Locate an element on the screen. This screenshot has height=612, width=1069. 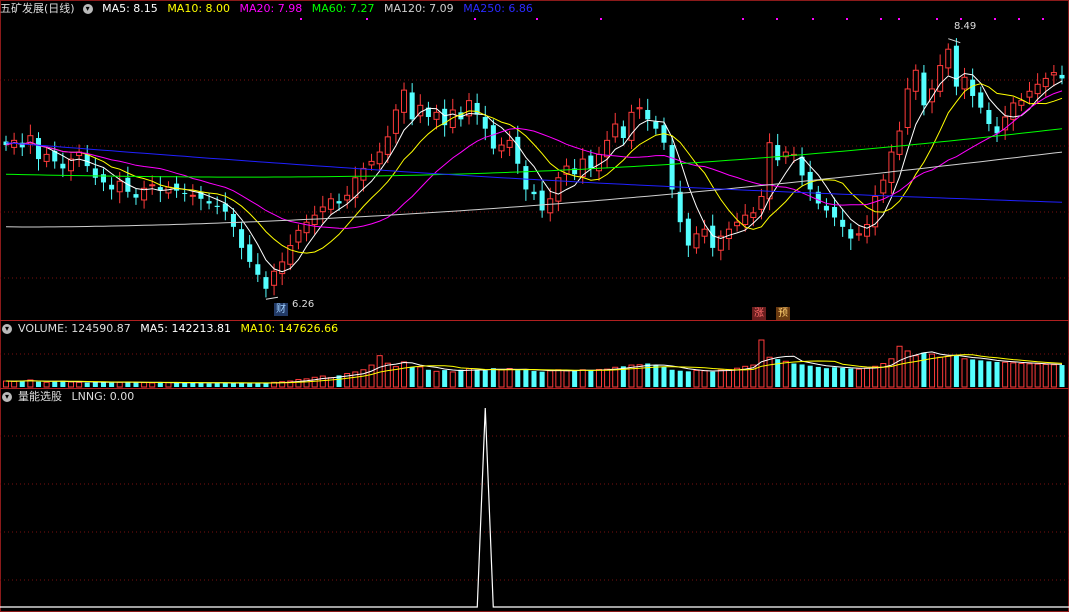
high-marker is located at coordinates (954, 41).